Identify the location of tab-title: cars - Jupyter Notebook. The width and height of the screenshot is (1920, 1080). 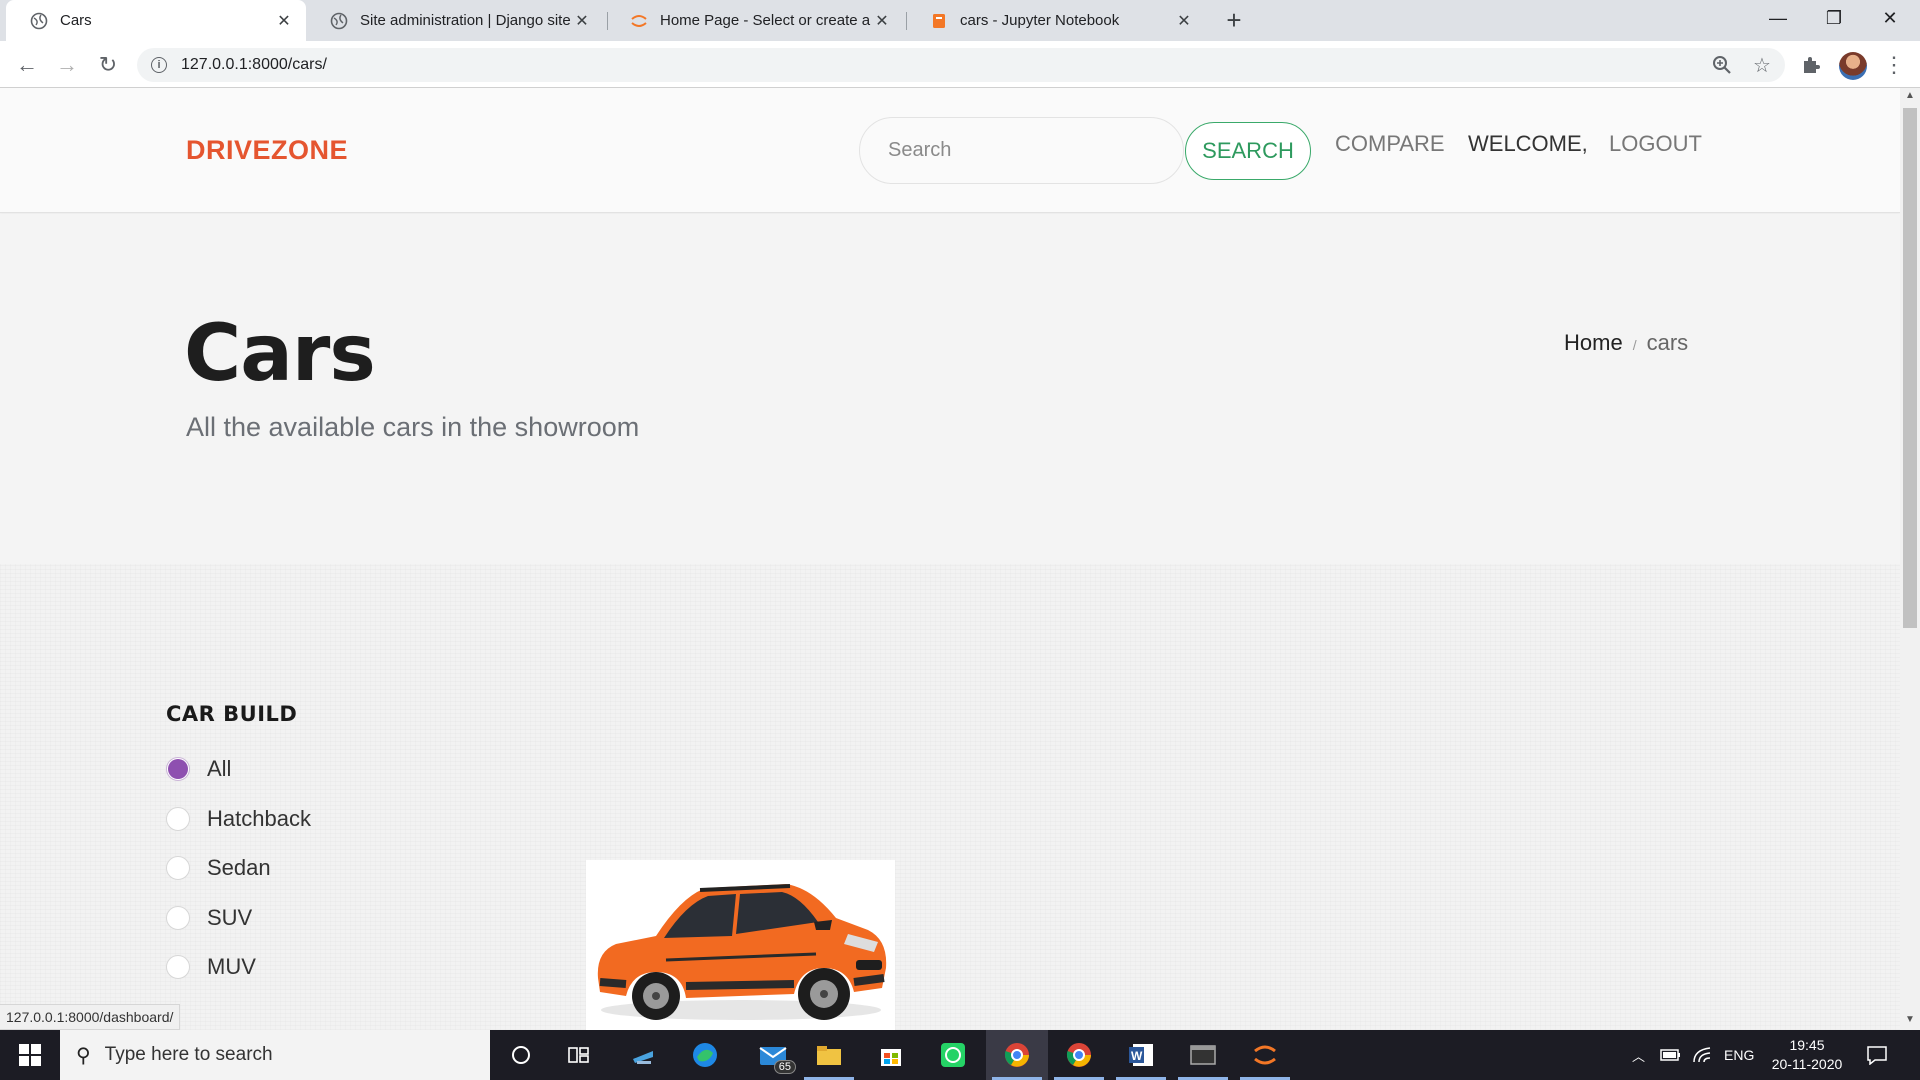
(1040, 20).